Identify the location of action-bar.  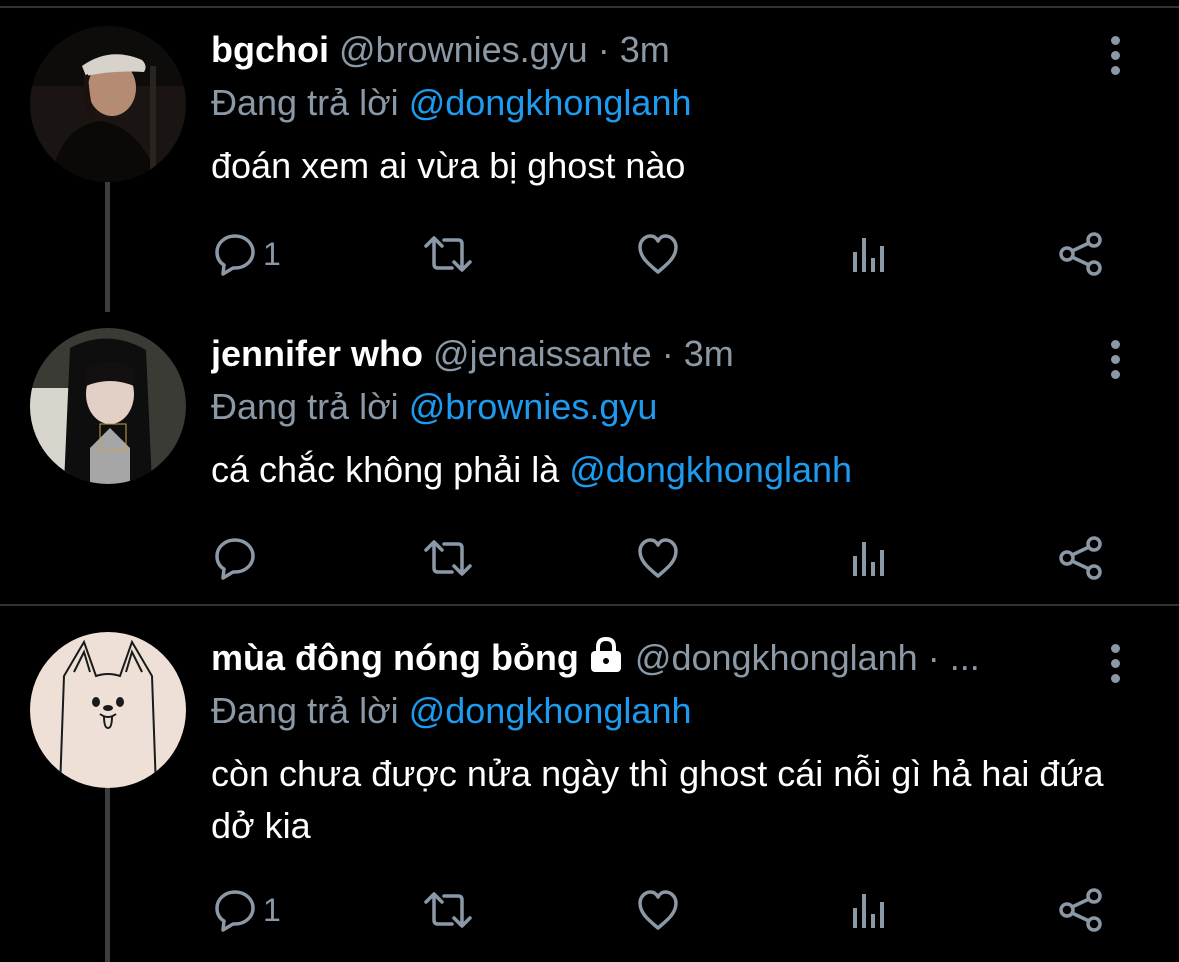
(589, 558).